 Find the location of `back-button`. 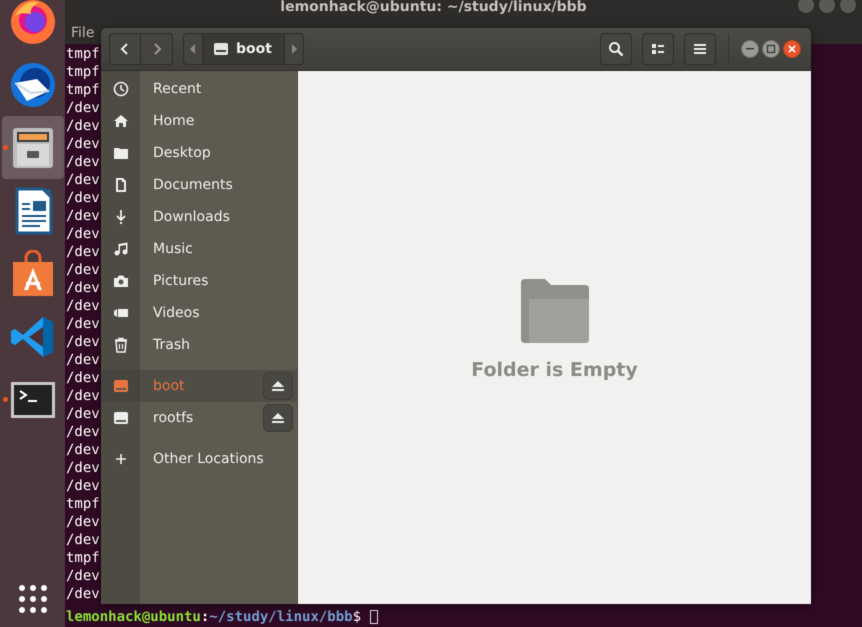

back-button is located at coordinates (125, 49).